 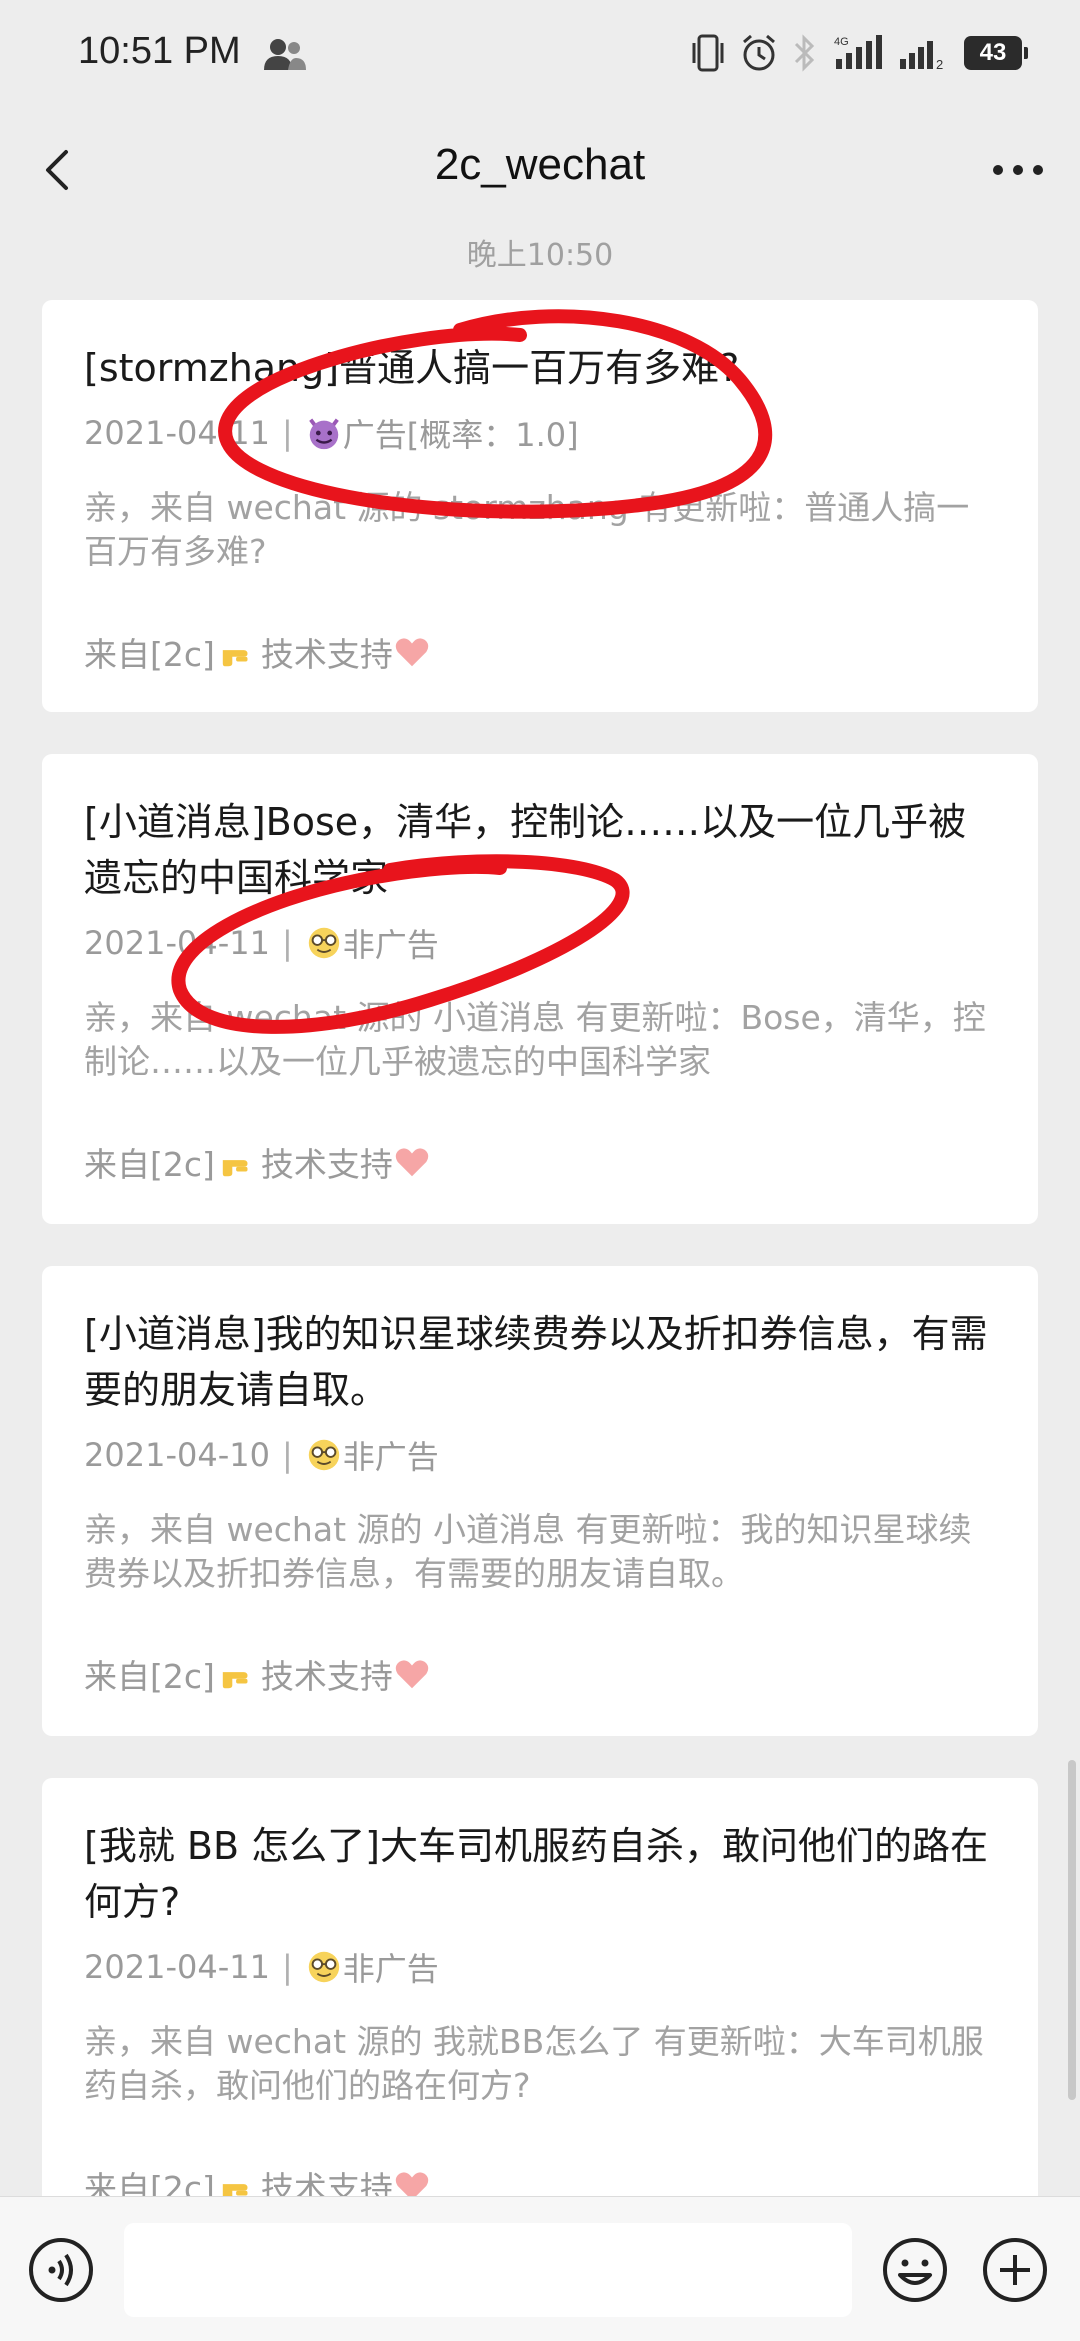 What do you see at coordinates (1015, 2270) in the screenshot?
I see `plus-icon` at bounding box center [1015, 2270].